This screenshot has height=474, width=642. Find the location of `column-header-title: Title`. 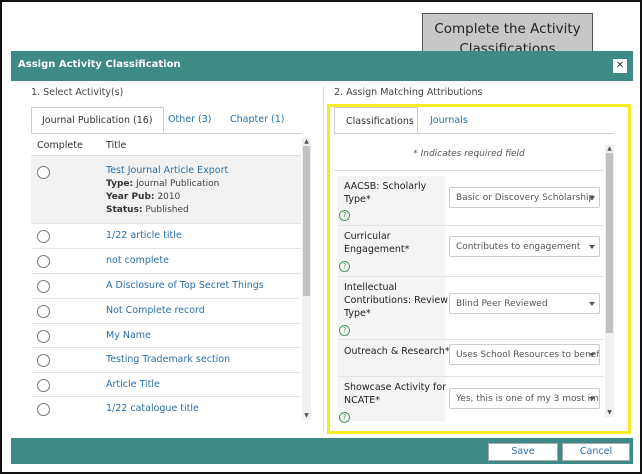

column-header-title: Title is located at coordinates (116, 145).